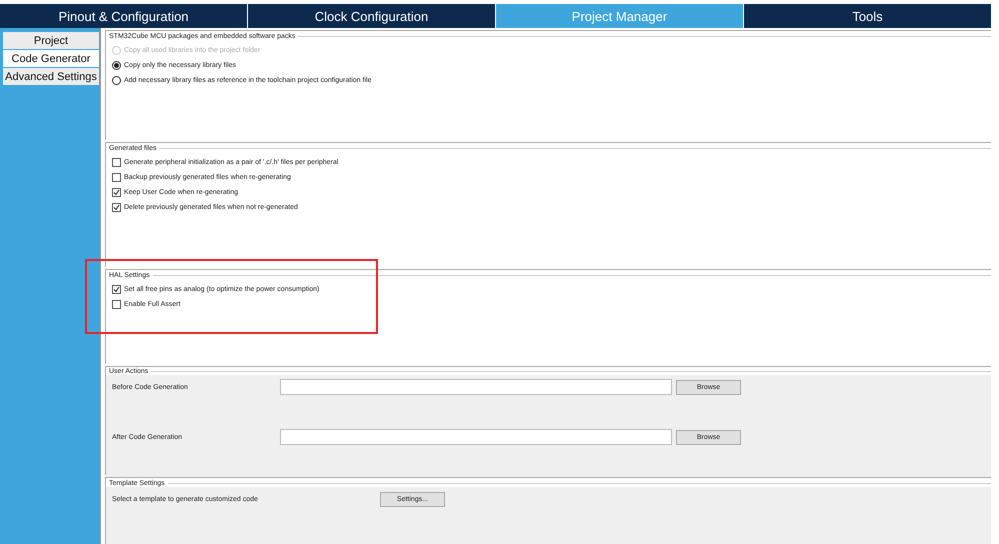 This screenshot has height=544, width=999. What do you see at coordinates (51, 40) in the screenshot?
I see `sidebar-item: Project` at bounding box center [51, 40].